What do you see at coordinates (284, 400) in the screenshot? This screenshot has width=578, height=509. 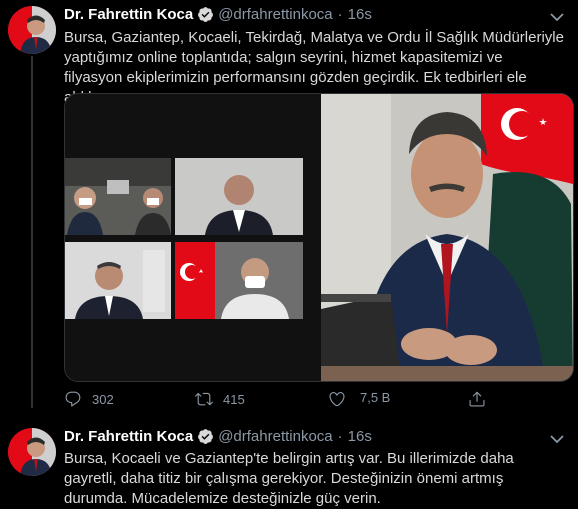 I see `tweet-actions: 302 415 7,5 B` at bounding box center [284, 400].